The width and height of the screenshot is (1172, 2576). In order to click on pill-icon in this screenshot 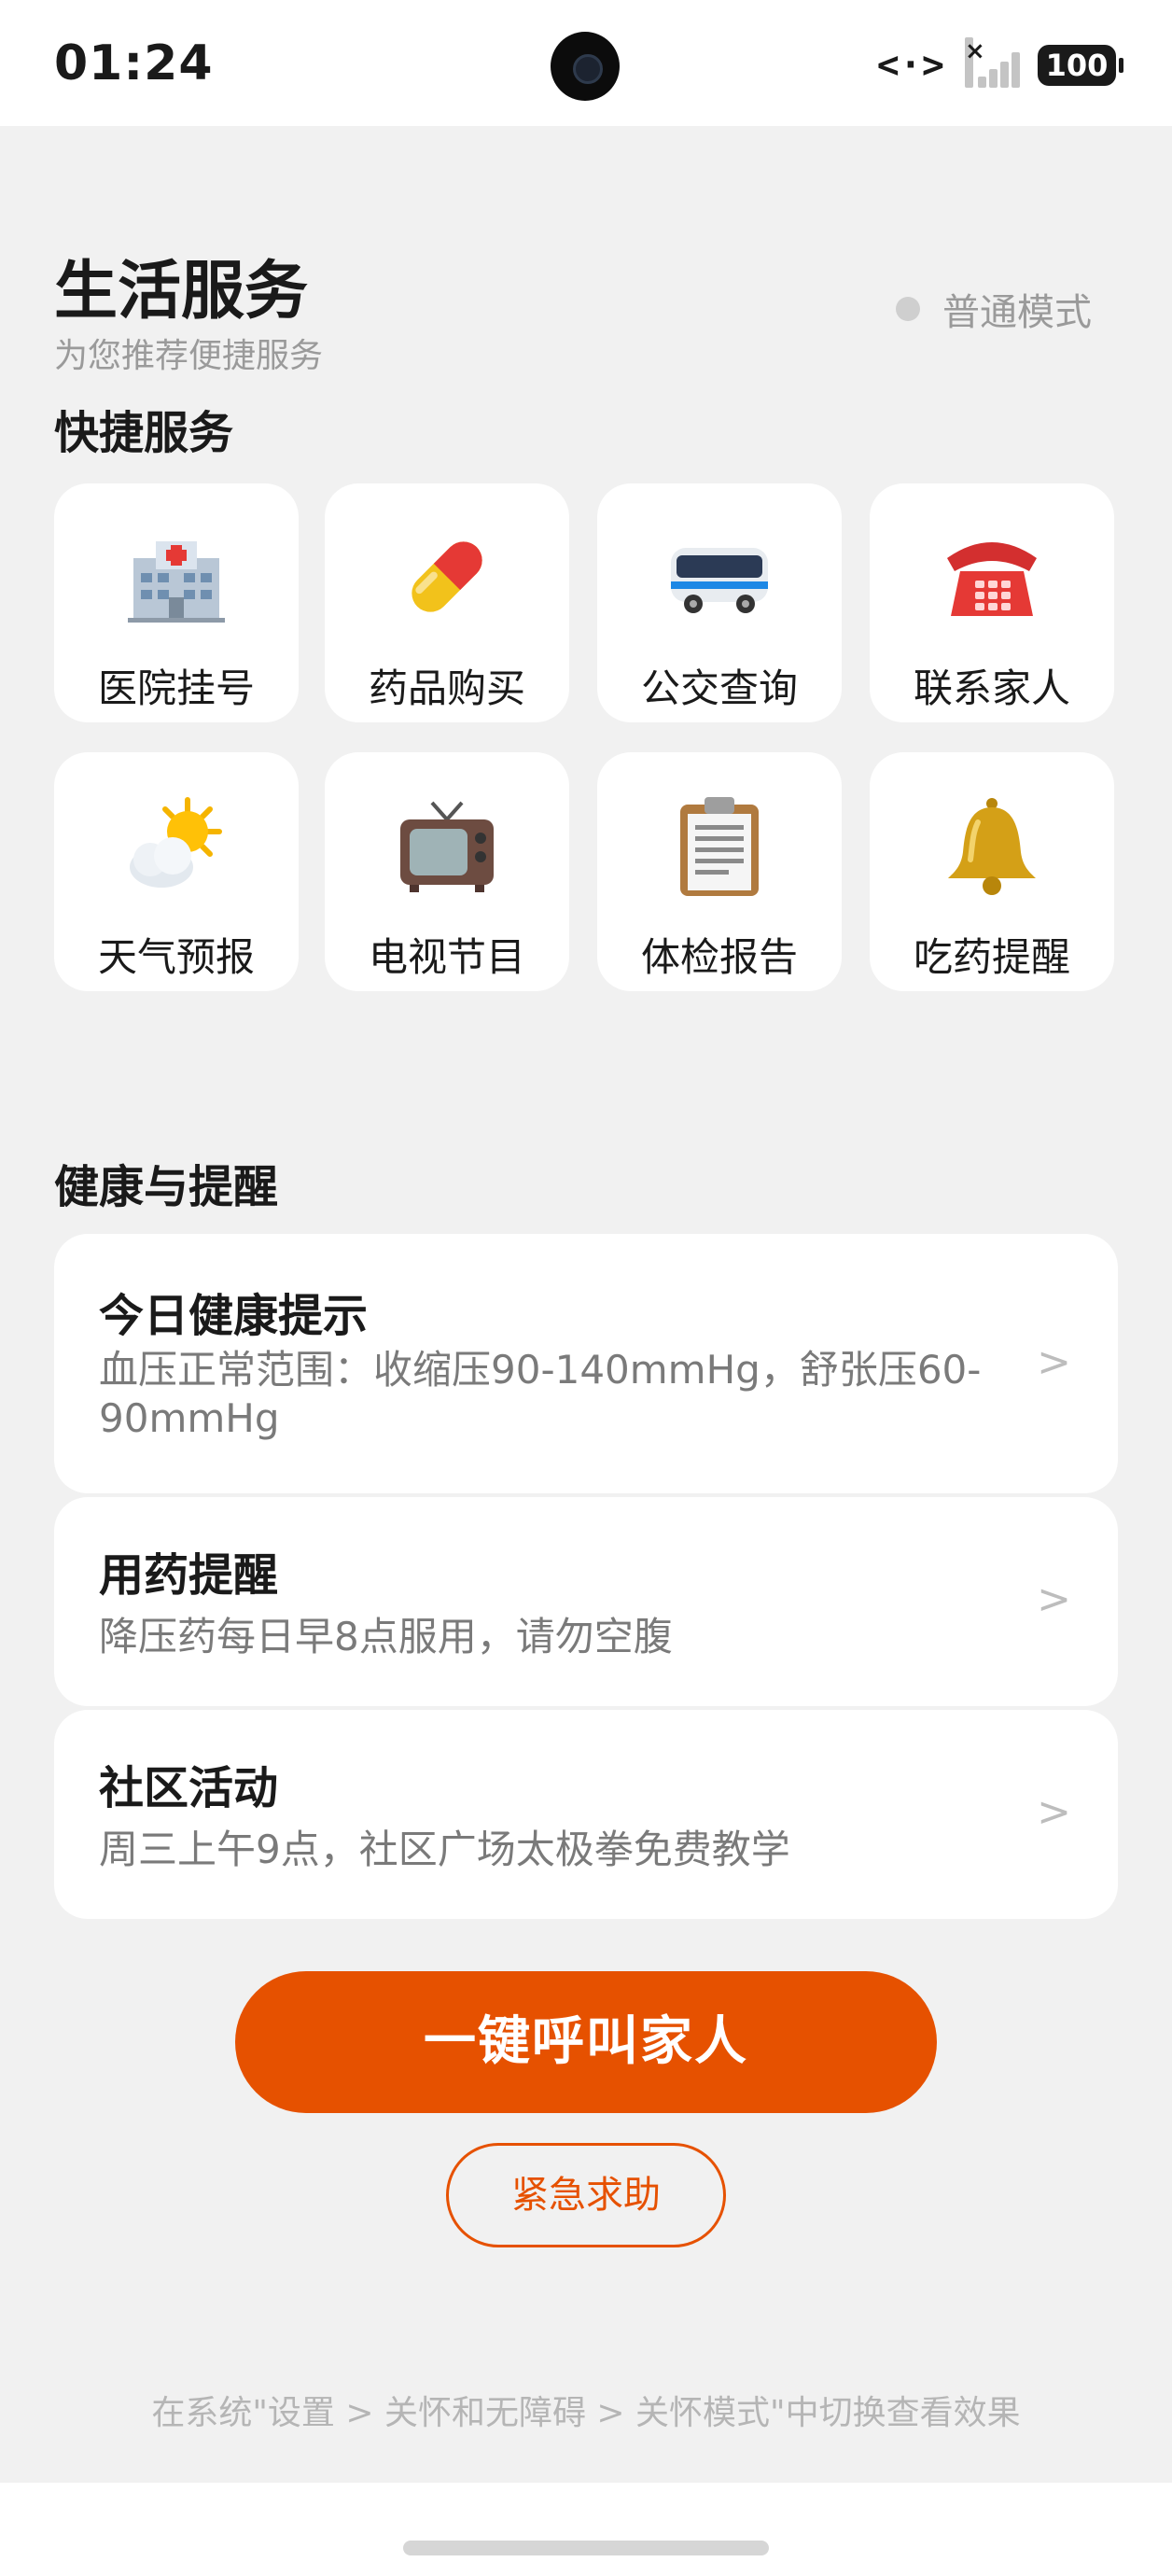, I will do `click(447, 577)`.